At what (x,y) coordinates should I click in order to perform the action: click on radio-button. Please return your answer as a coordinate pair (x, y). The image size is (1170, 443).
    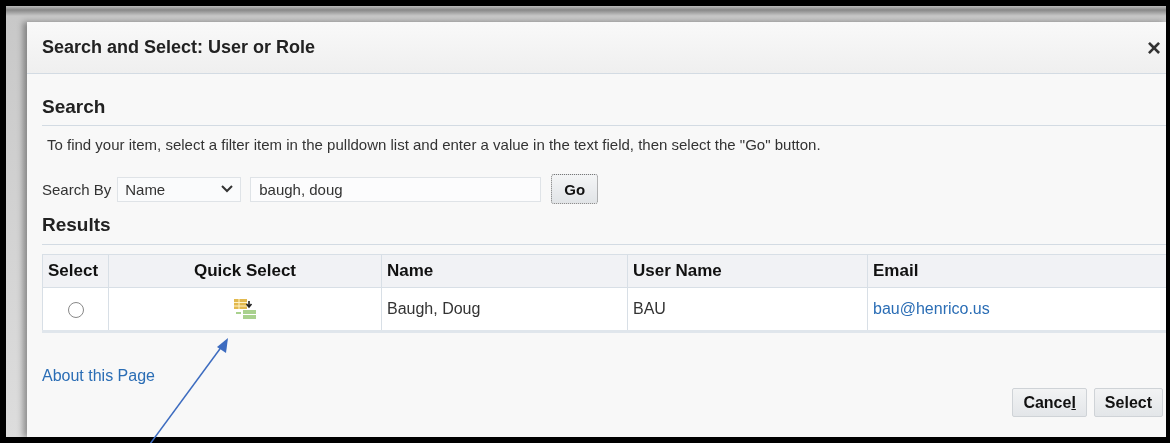
    Looking at the image, I should click on (75, 309).